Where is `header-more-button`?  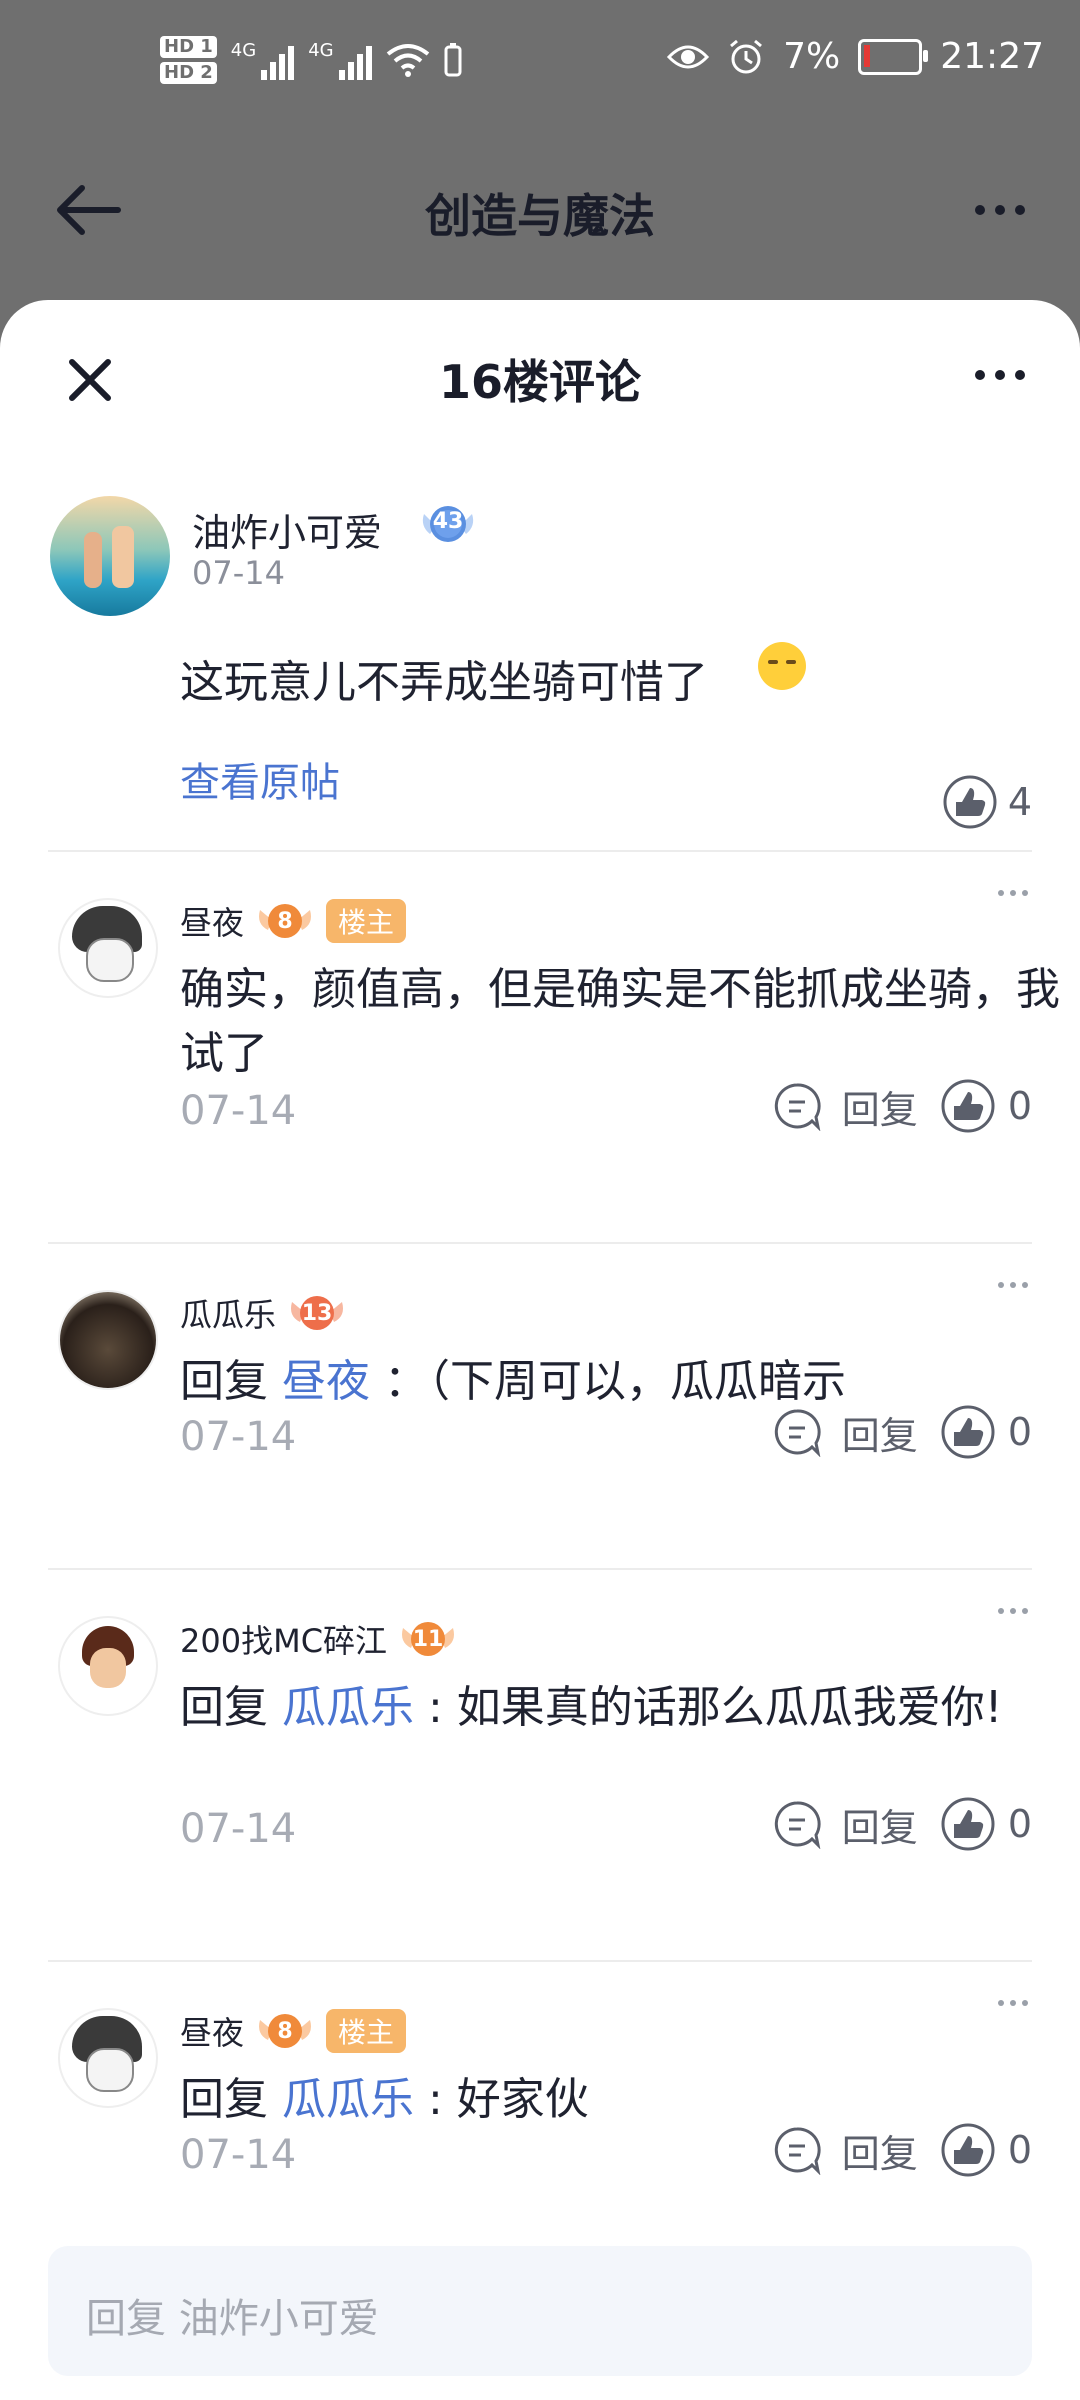 header-more-button is located at coordinates (1000, 210).